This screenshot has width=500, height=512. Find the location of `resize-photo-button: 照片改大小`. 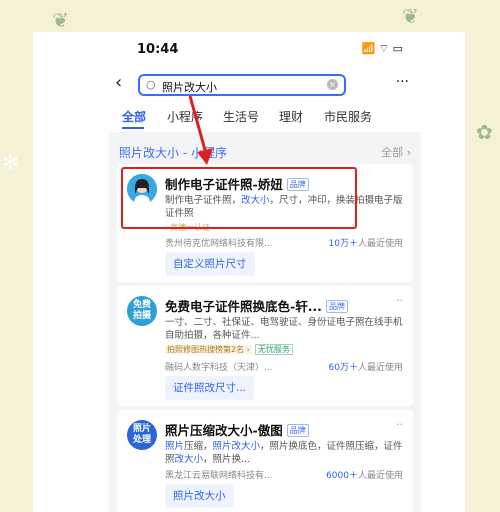

resize-photo-button: 照片改大小 is located at coordinates (199, 496).